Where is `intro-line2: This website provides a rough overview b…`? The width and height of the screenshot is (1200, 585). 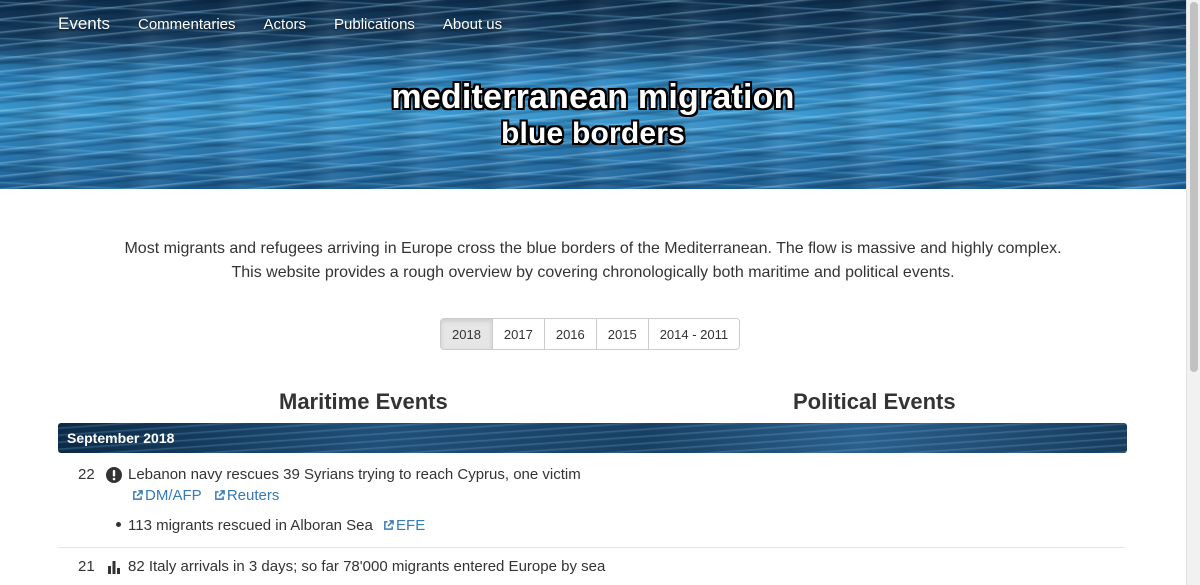
intro-line2: This website provides a rough overview b… is located at coordinates (593, 272).